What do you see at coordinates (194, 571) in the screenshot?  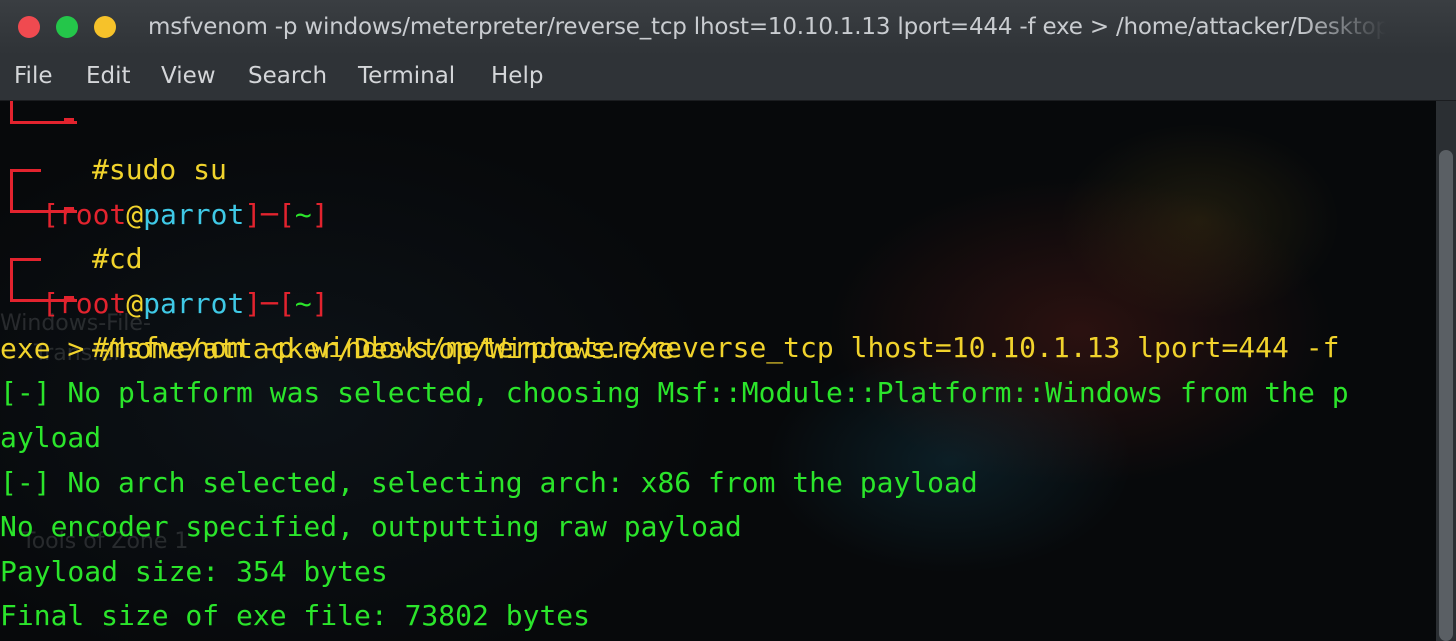 I see `output-line: Payload size: 354 bytes` at bounding box center [194, 571].